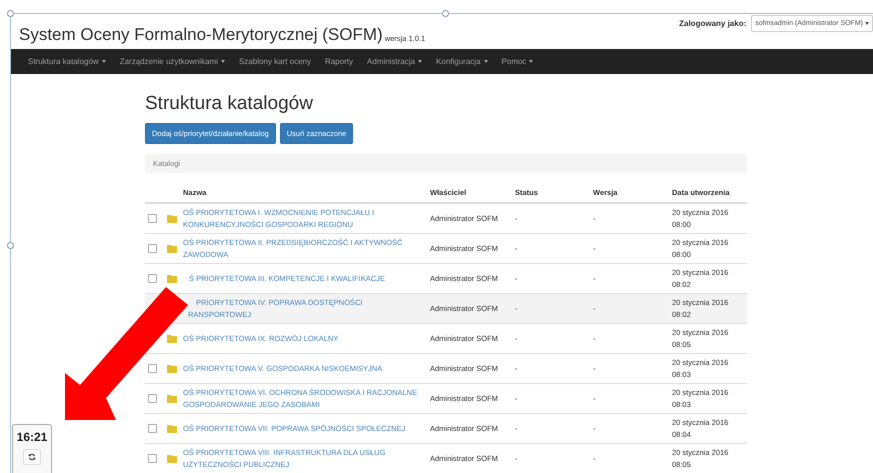  Describe the element at coordinates (339, 61) in the screenshot. I see `nav-menu-item: Raporty` at that location.